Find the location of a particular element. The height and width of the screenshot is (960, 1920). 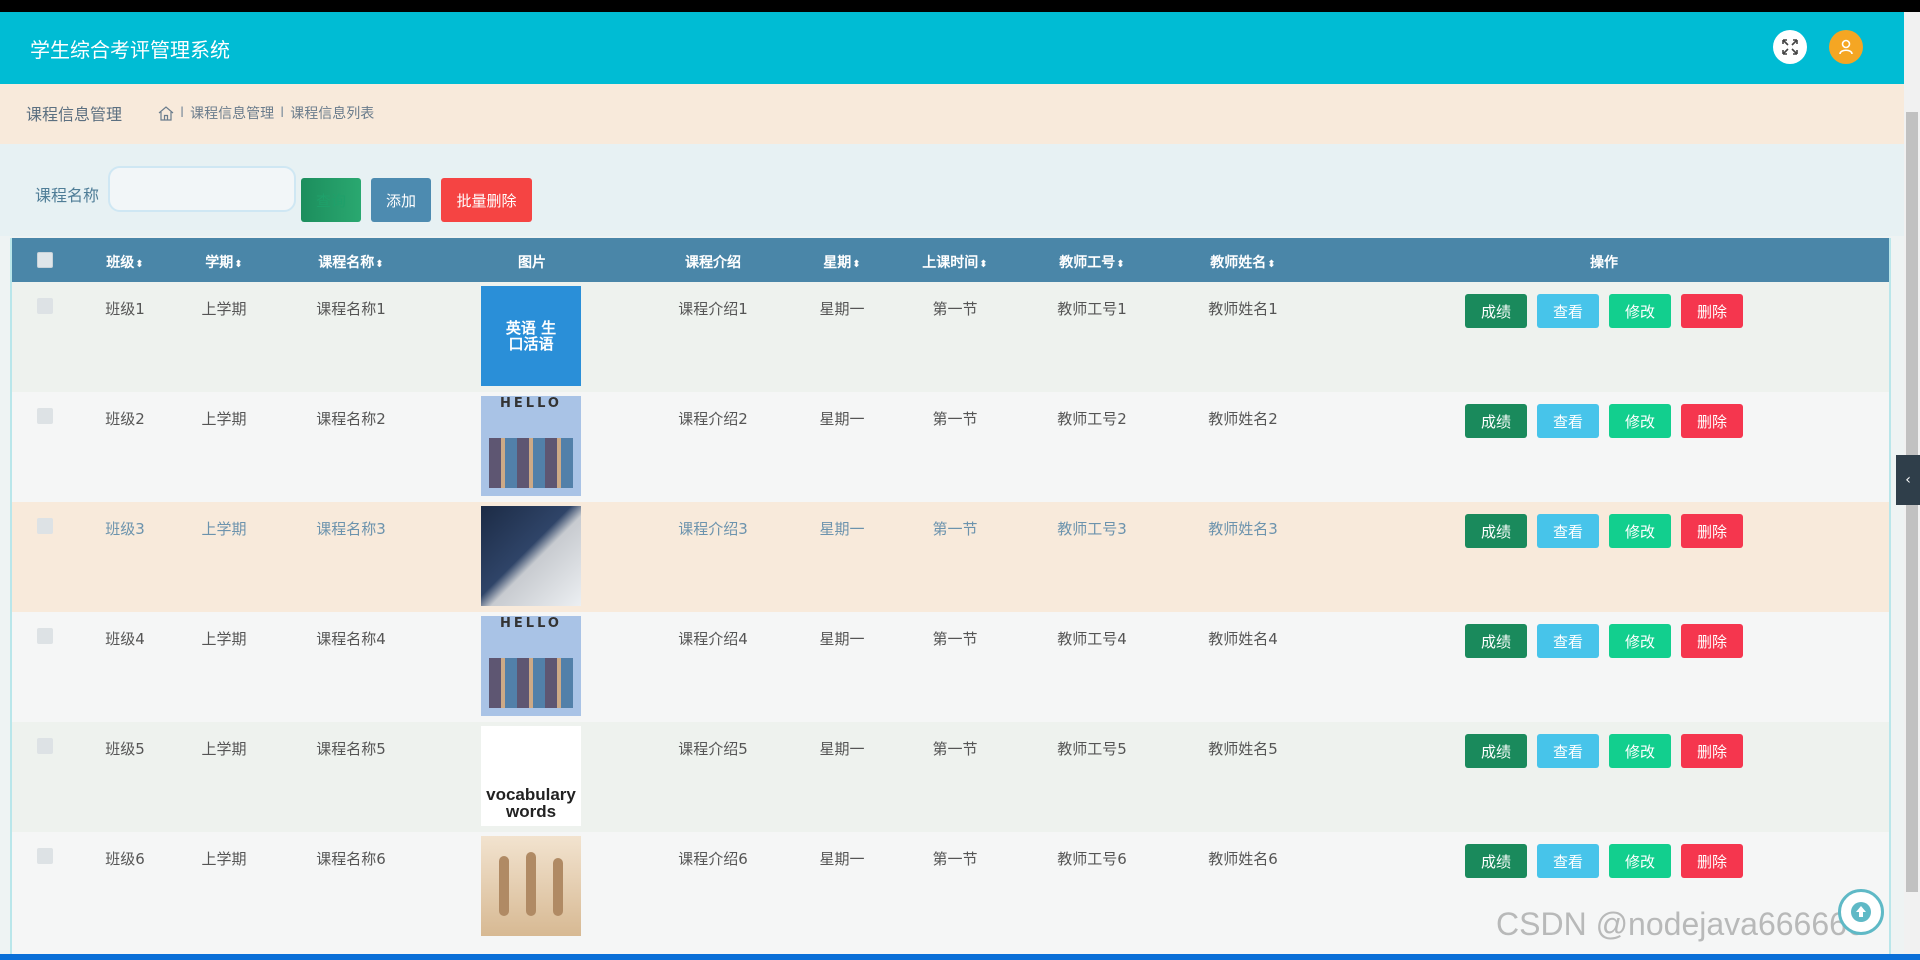

table-row: 班级3 上学期 课程名称3 课程介绍3 星期一 第一节 教师工号3 教师姓名3 成绩 查看 修改 删除 is located at coordinates (950, 557).